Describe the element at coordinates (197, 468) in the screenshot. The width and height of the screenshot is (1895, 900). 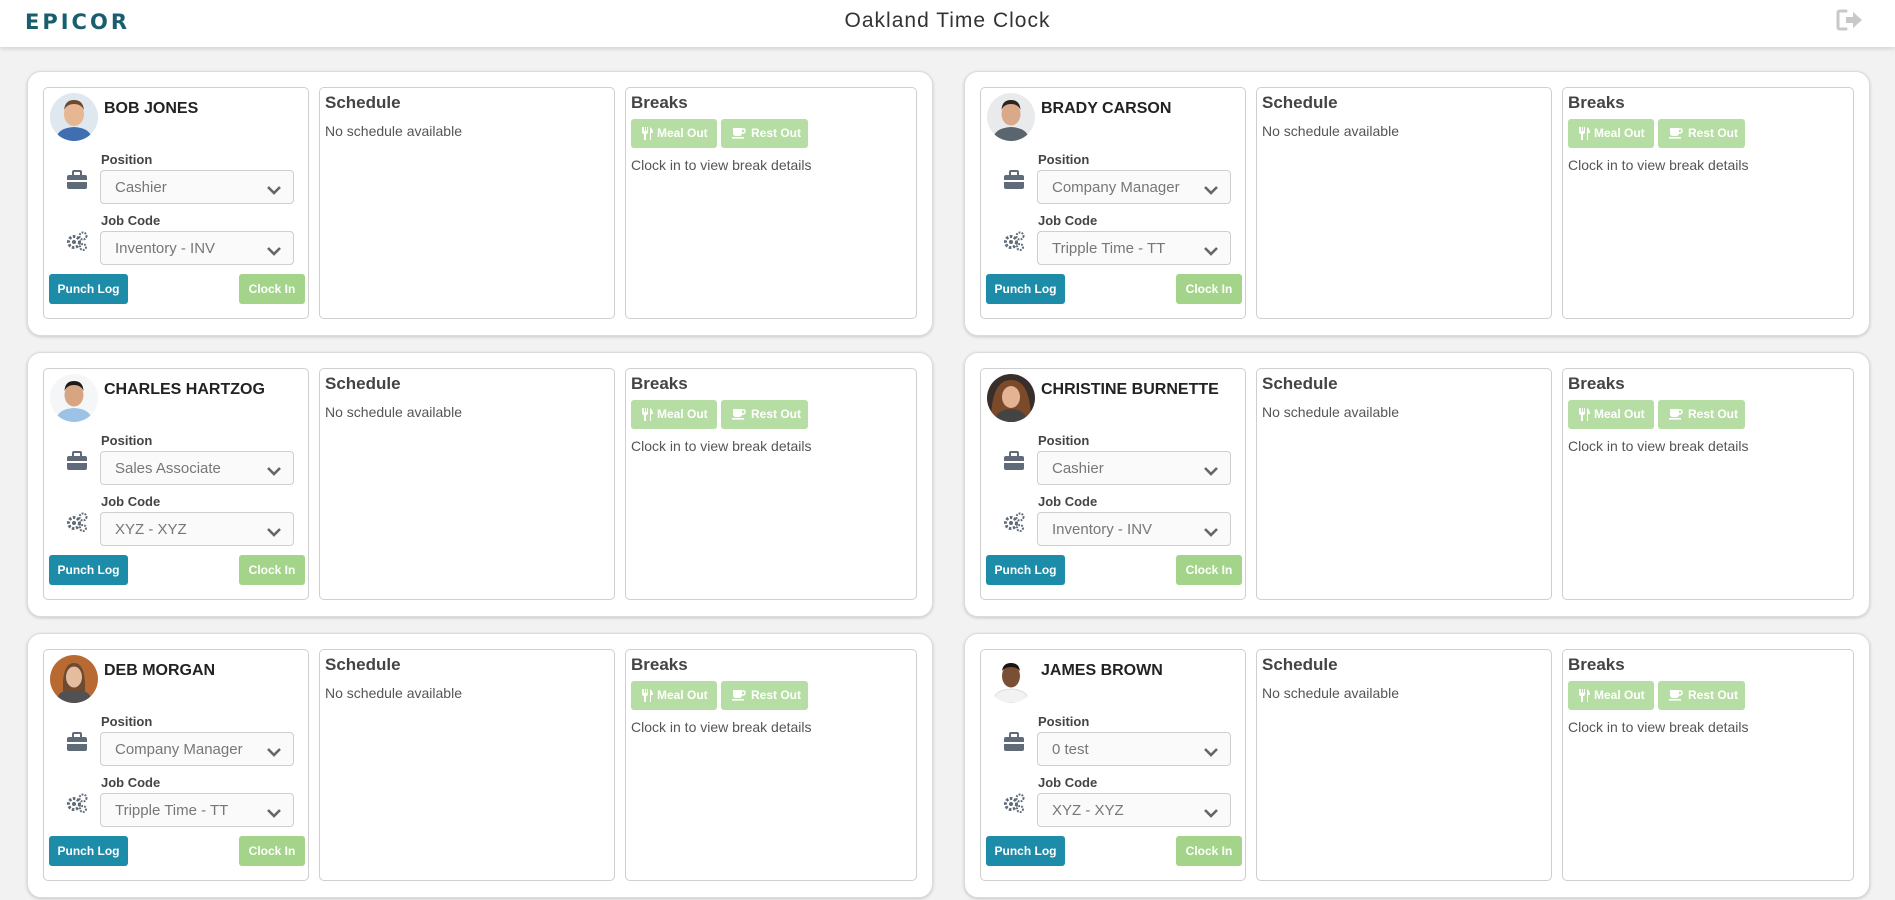
I see `position-select: Sales Associate` at that location.